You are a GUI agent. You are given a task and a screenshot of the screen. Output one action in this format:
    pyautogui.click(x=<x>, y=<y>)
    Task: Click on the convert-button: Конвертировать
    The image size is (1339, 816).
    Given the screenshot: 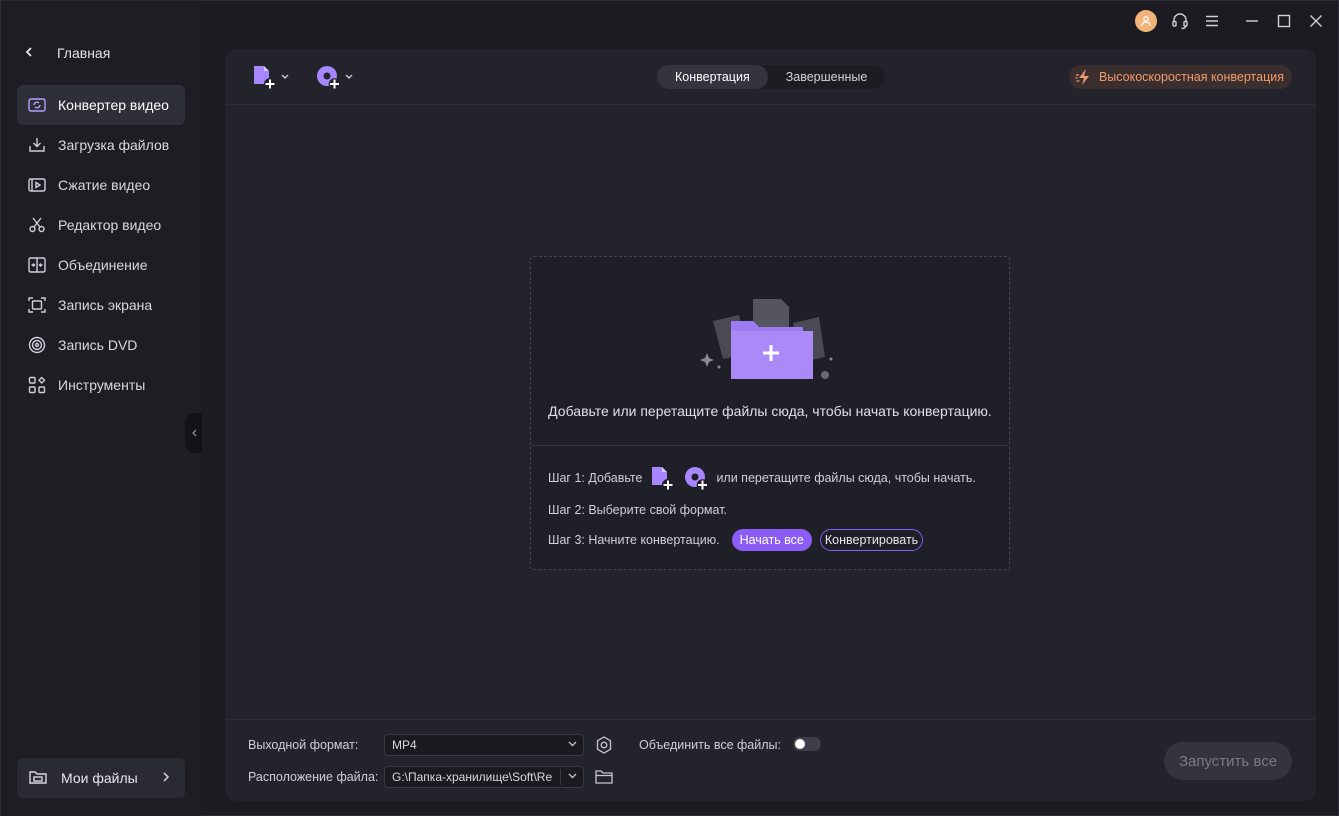 What is the action you would take?
    pyautogui.click(x=871, y=540)
    